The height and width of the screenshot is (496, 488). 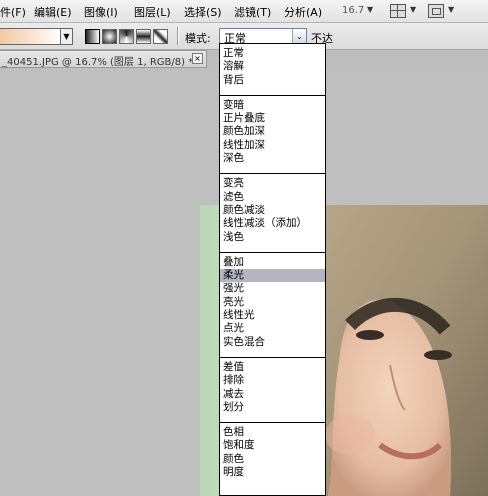 What do you see at coordinates (272, 223) in the screenshot?
I see `blend-mode-option: 线性减淡（添加）` at bounding box center [272, 223].